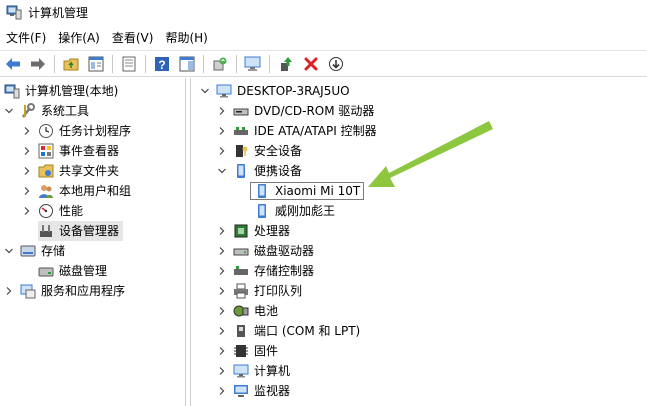 This screenshot has width=647, height=406. I want to click on tree-item-system-tools: 系统工具, so click(46, 111).